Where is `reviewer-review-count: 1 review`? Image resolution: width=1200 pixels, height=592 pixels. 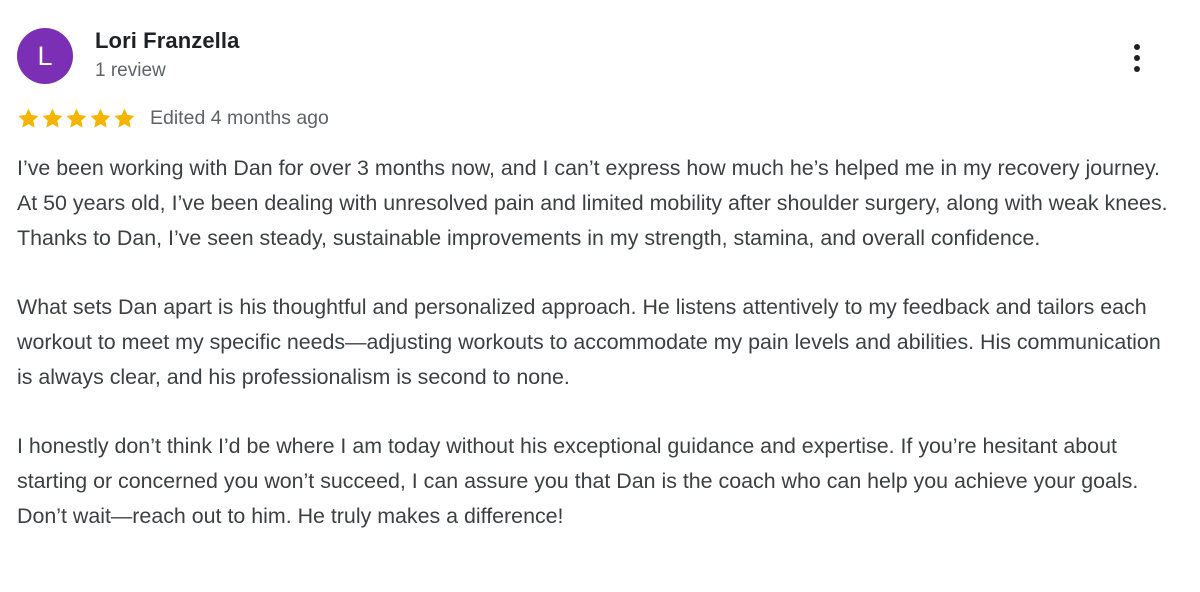 reviewer-review-count: 1 review is located at coordinates (130, 70).